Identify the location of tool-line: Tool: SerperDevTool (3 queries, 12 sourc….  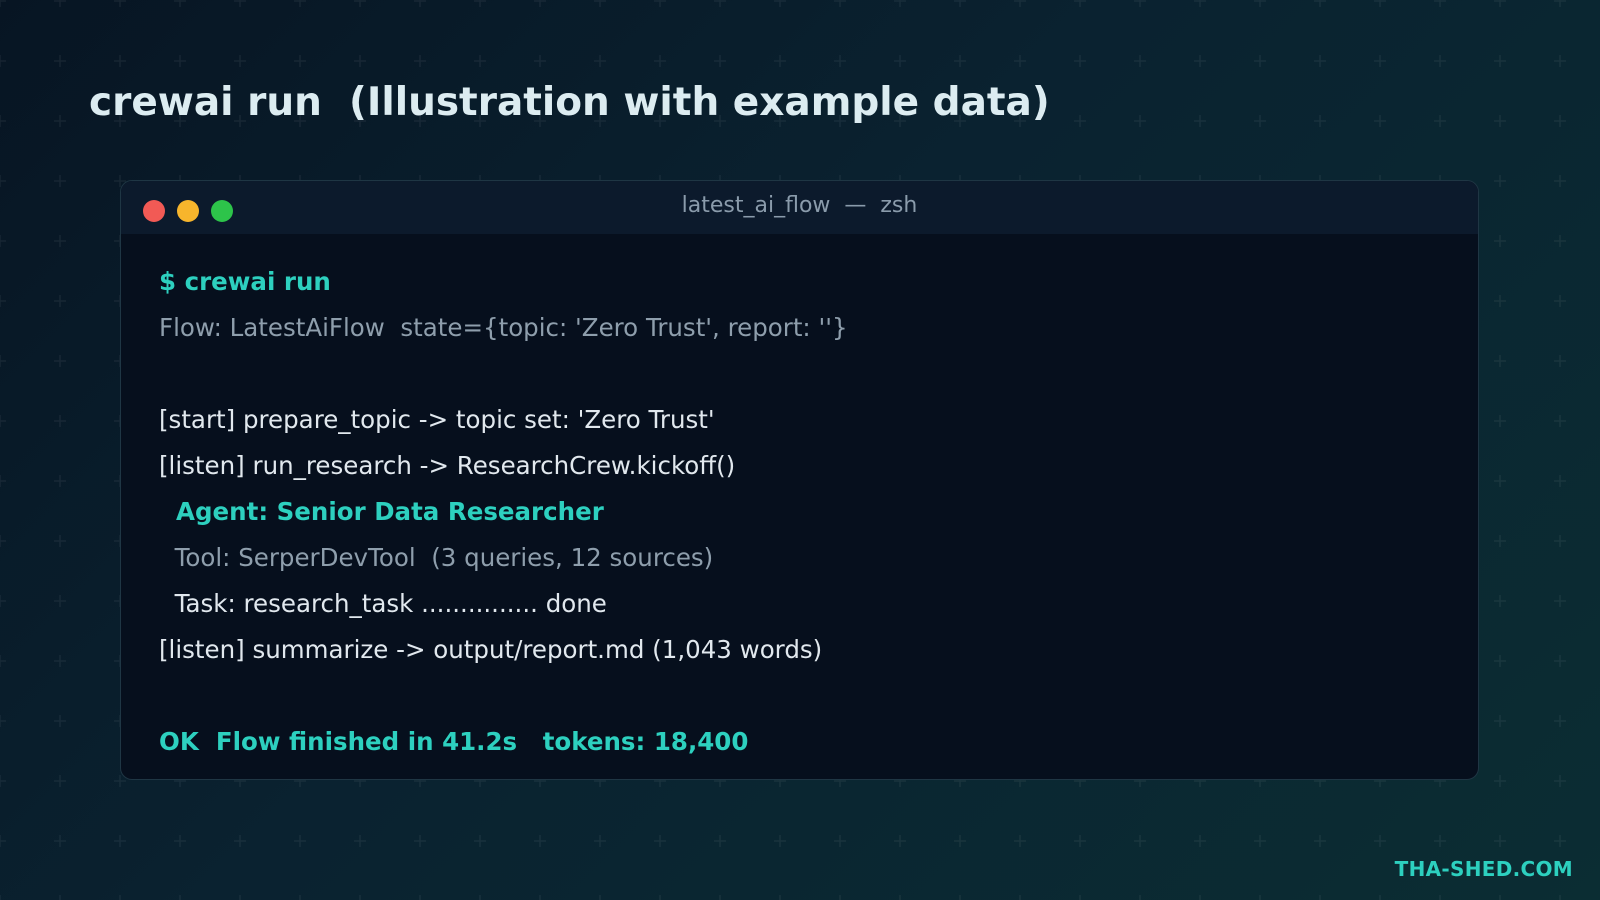
(436, 557).